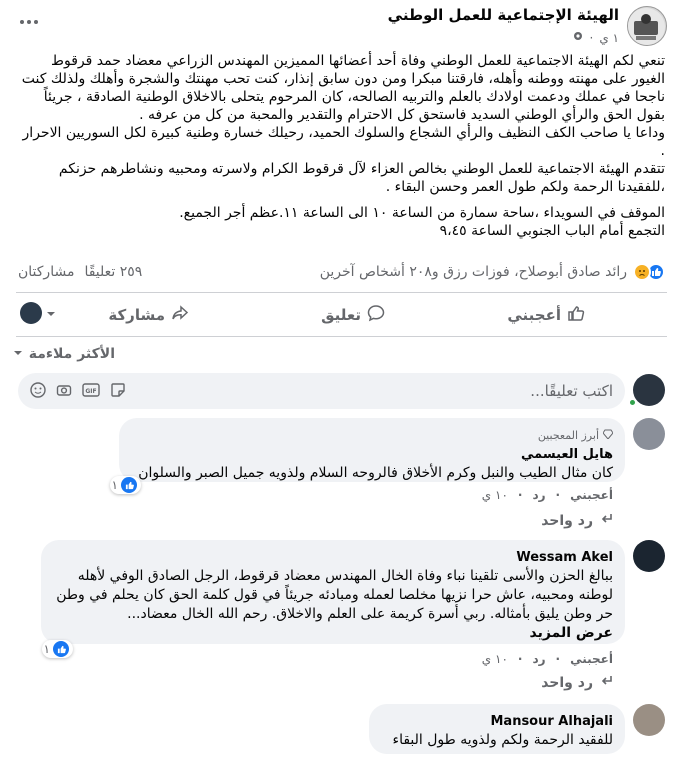  What do you see at coordinates (372, 454) in the screenshot?
I see `comment-author: هايل العيسمي` at bounding box center [372, 454].